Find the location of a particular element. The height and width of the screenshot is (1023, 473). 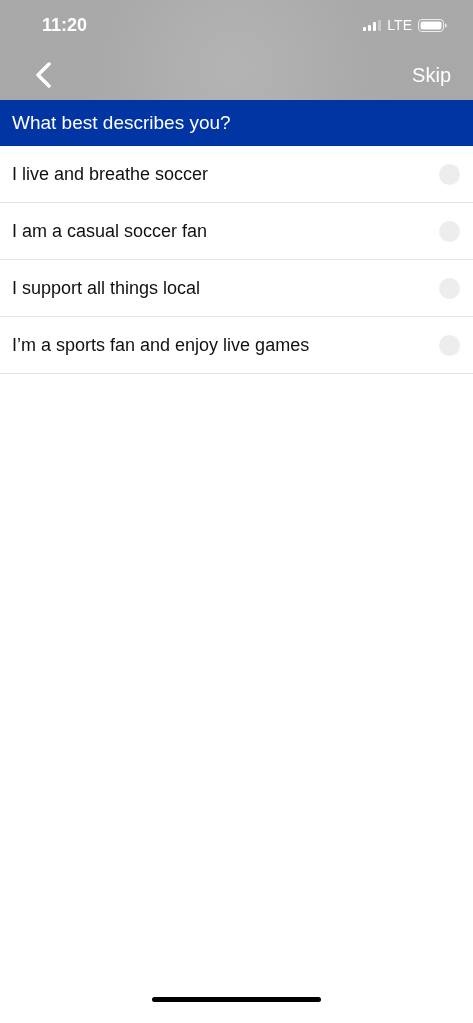

option-label: I’m a sports fan and enjoy live games is located at coordinates (161, 345).